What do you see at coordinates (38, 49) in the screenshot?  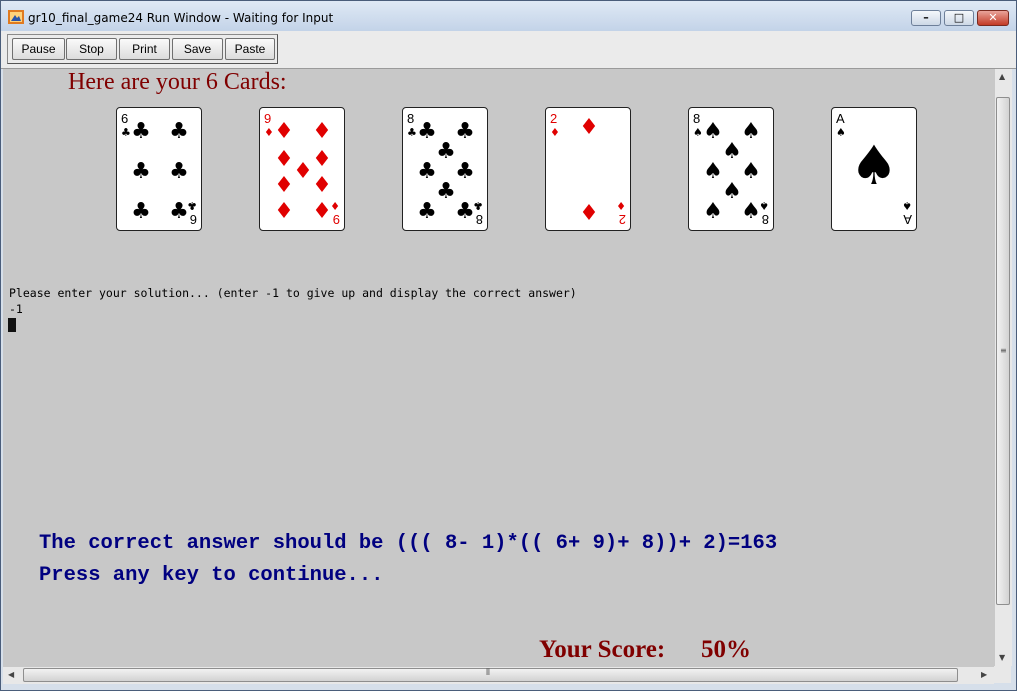 I see `pause-button: Pause` at bounding box center [38, 49].